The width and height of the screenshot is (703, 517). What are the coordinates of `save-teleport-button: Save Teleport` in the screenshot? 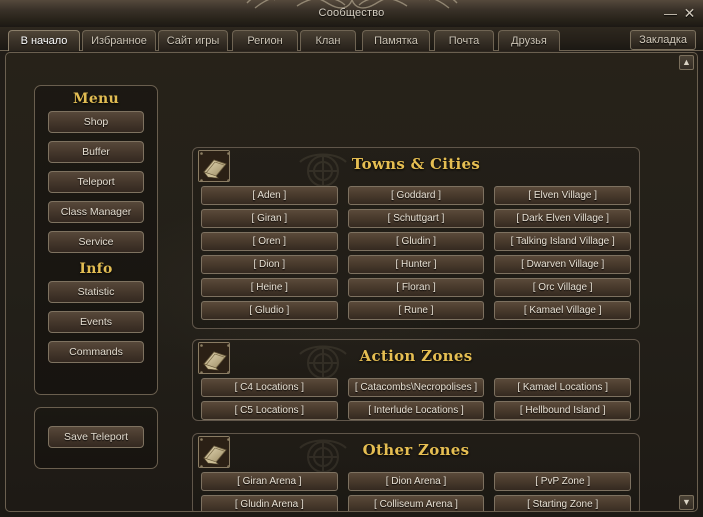 It's located at (96, 437).